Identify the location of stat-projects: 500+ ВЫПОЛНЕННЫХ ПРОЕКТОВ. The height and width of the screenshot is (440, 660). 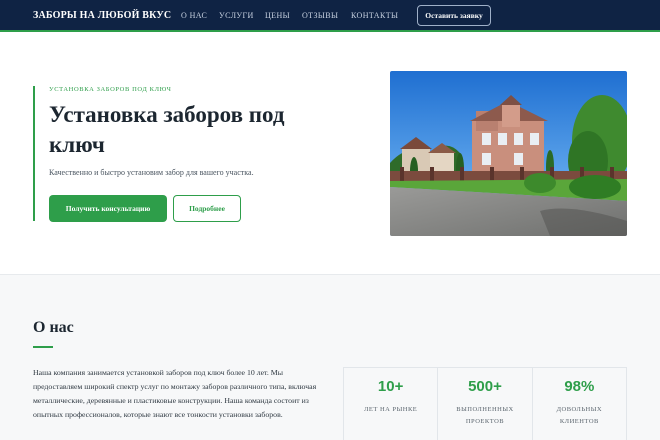
(485, 404).